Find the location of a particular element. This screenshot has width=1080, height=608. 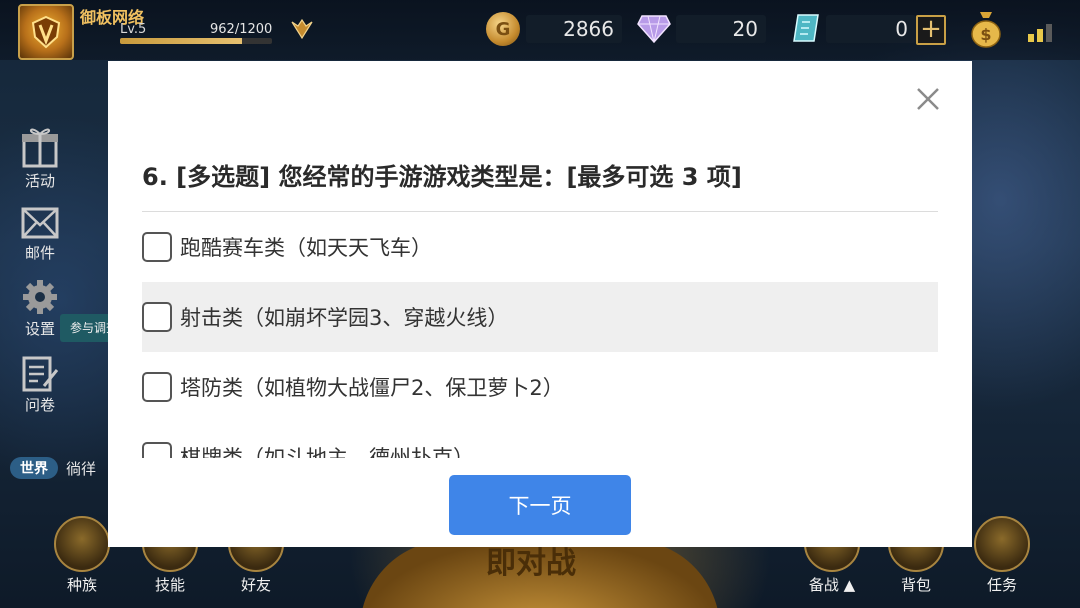

gold-value: 2866 is located at coordinates (574, 29).